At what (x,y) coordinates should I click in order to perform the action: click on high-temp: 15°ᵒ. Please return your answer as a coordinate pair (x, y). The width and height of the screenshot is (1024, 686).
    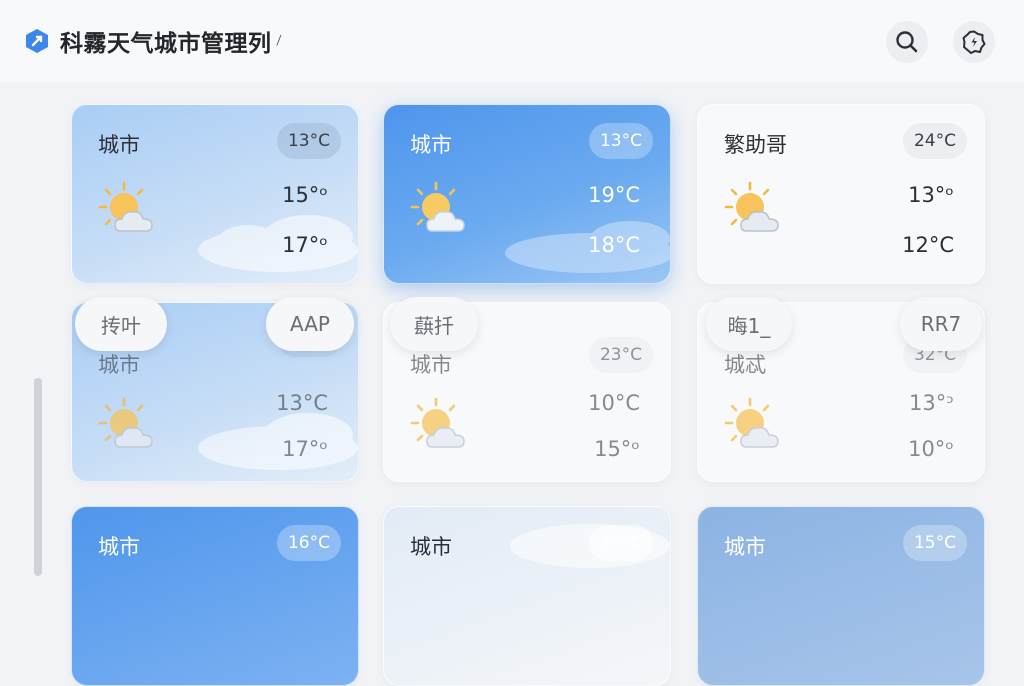
    Looking at the image, I should click on (305, 195).